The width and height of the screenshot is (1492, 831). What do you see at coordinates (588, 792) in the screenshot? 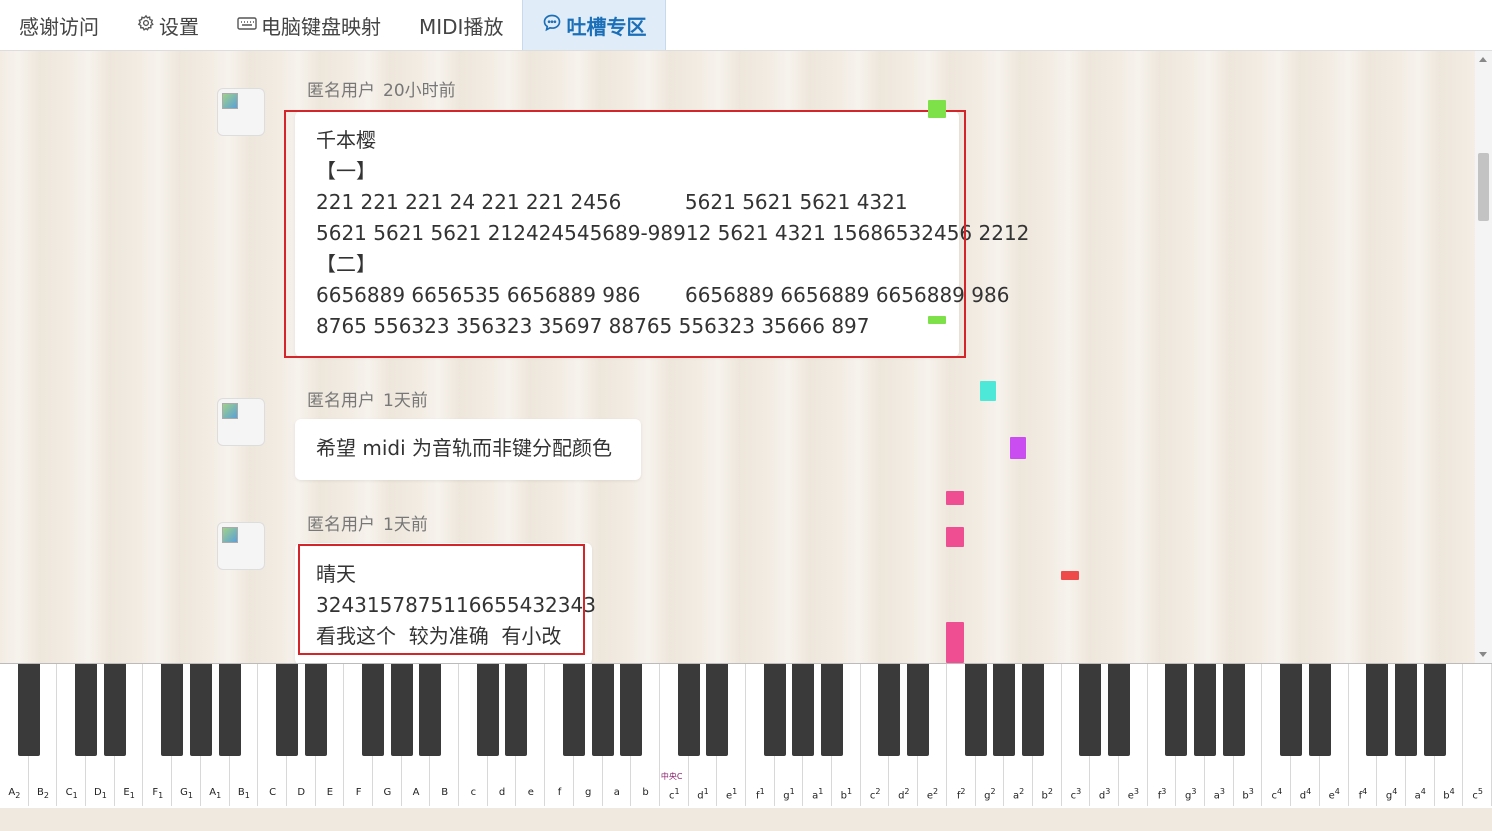
I see `key-label: g` at bounding box center [588, 792].